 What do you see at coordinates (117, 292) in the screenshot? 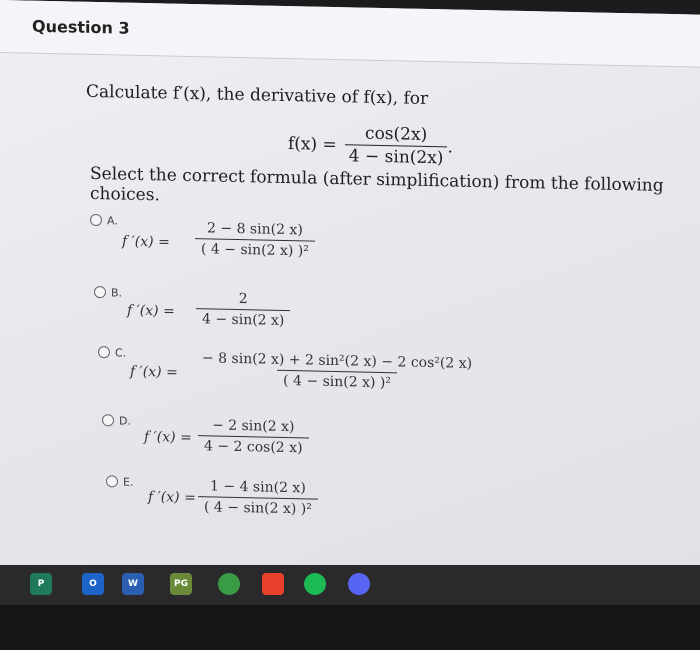
I see `option-letter: B.` at bounding box center [117, 292].